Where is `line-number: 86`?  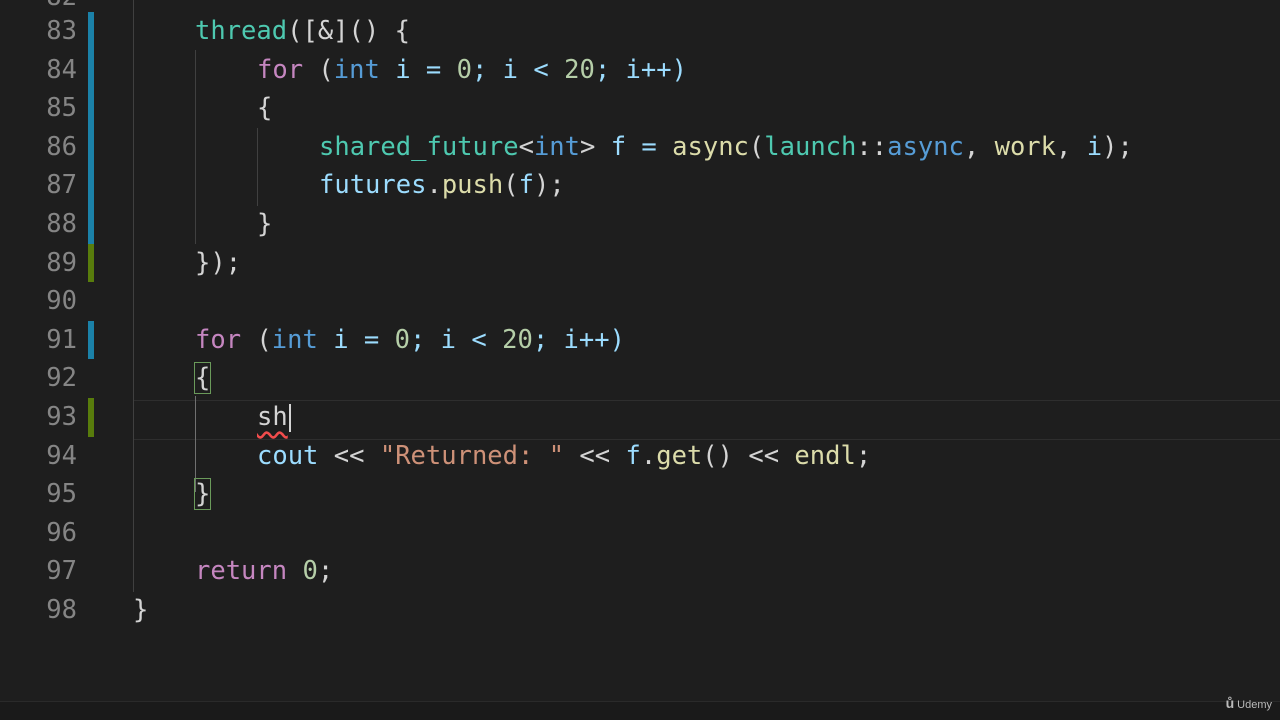
line-number: 86 is located at coordinates (61, 146).